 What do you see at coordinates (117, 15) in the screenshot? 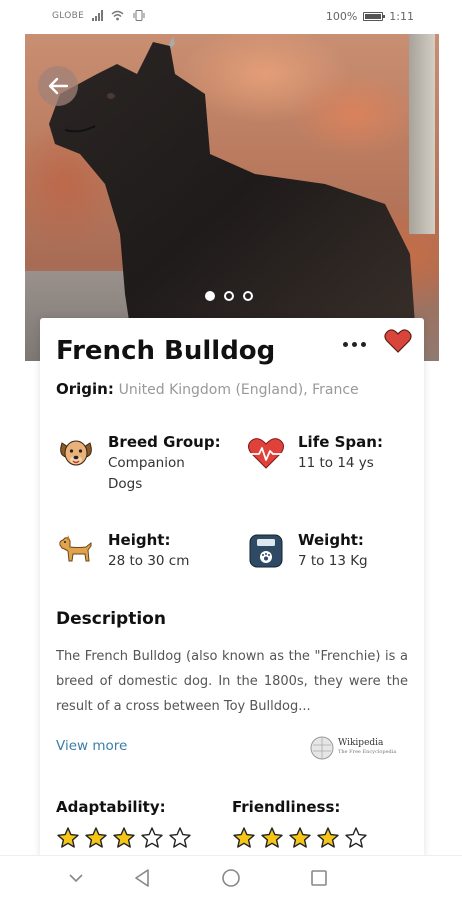
I see `wifi-icon` at bounding box center [117, 15].